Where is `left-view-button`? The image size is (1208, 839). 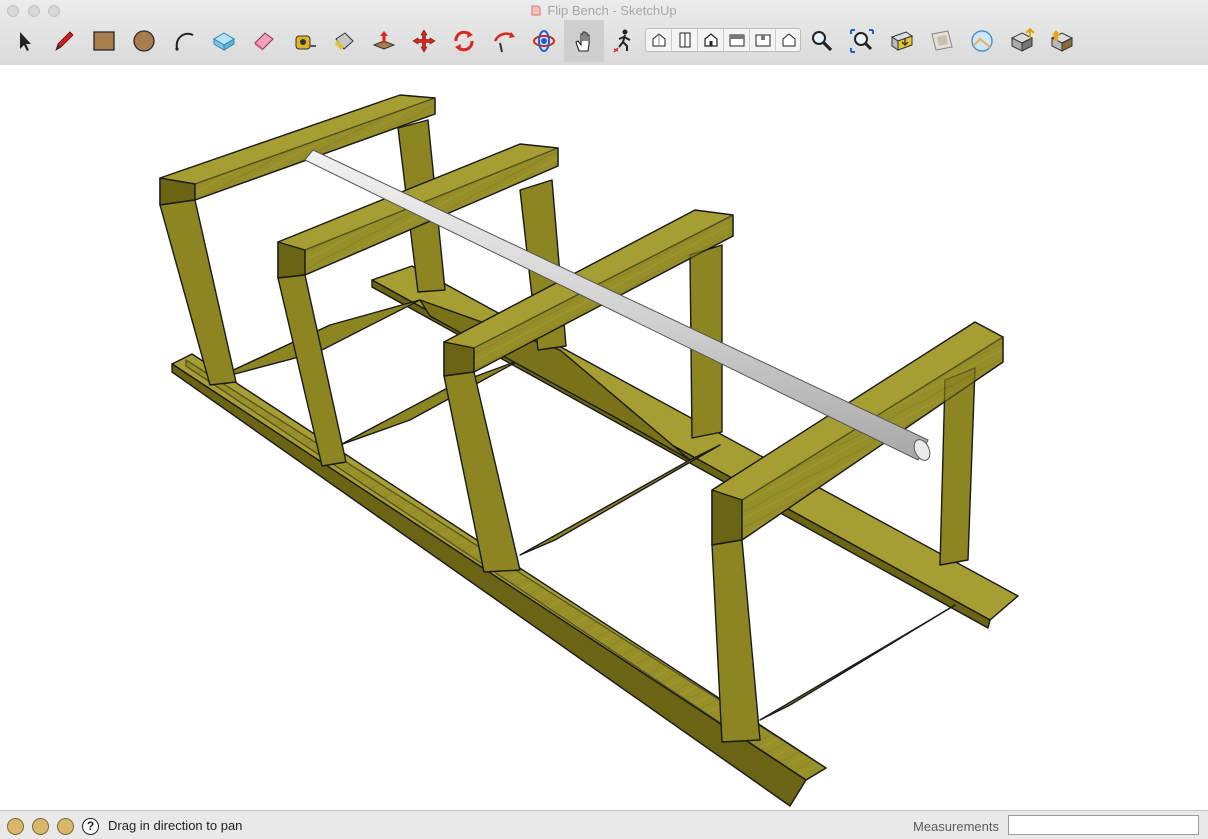
left-view-button is located at coordinates (788, 40).